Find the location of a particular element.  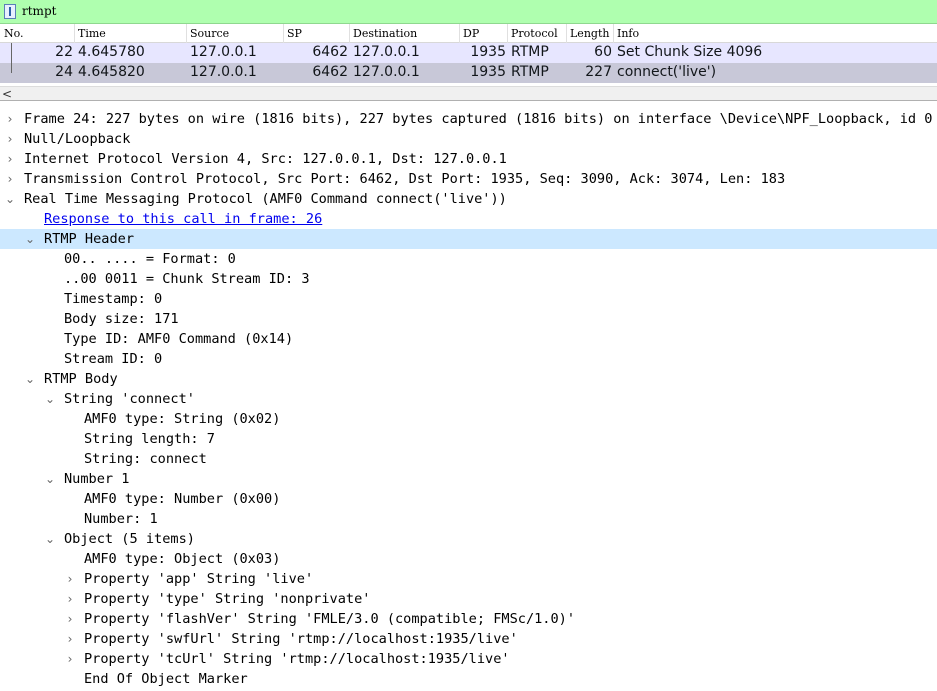

tree-item-null-loopback: › Null/Loopback is located at coordinates (468, 139).